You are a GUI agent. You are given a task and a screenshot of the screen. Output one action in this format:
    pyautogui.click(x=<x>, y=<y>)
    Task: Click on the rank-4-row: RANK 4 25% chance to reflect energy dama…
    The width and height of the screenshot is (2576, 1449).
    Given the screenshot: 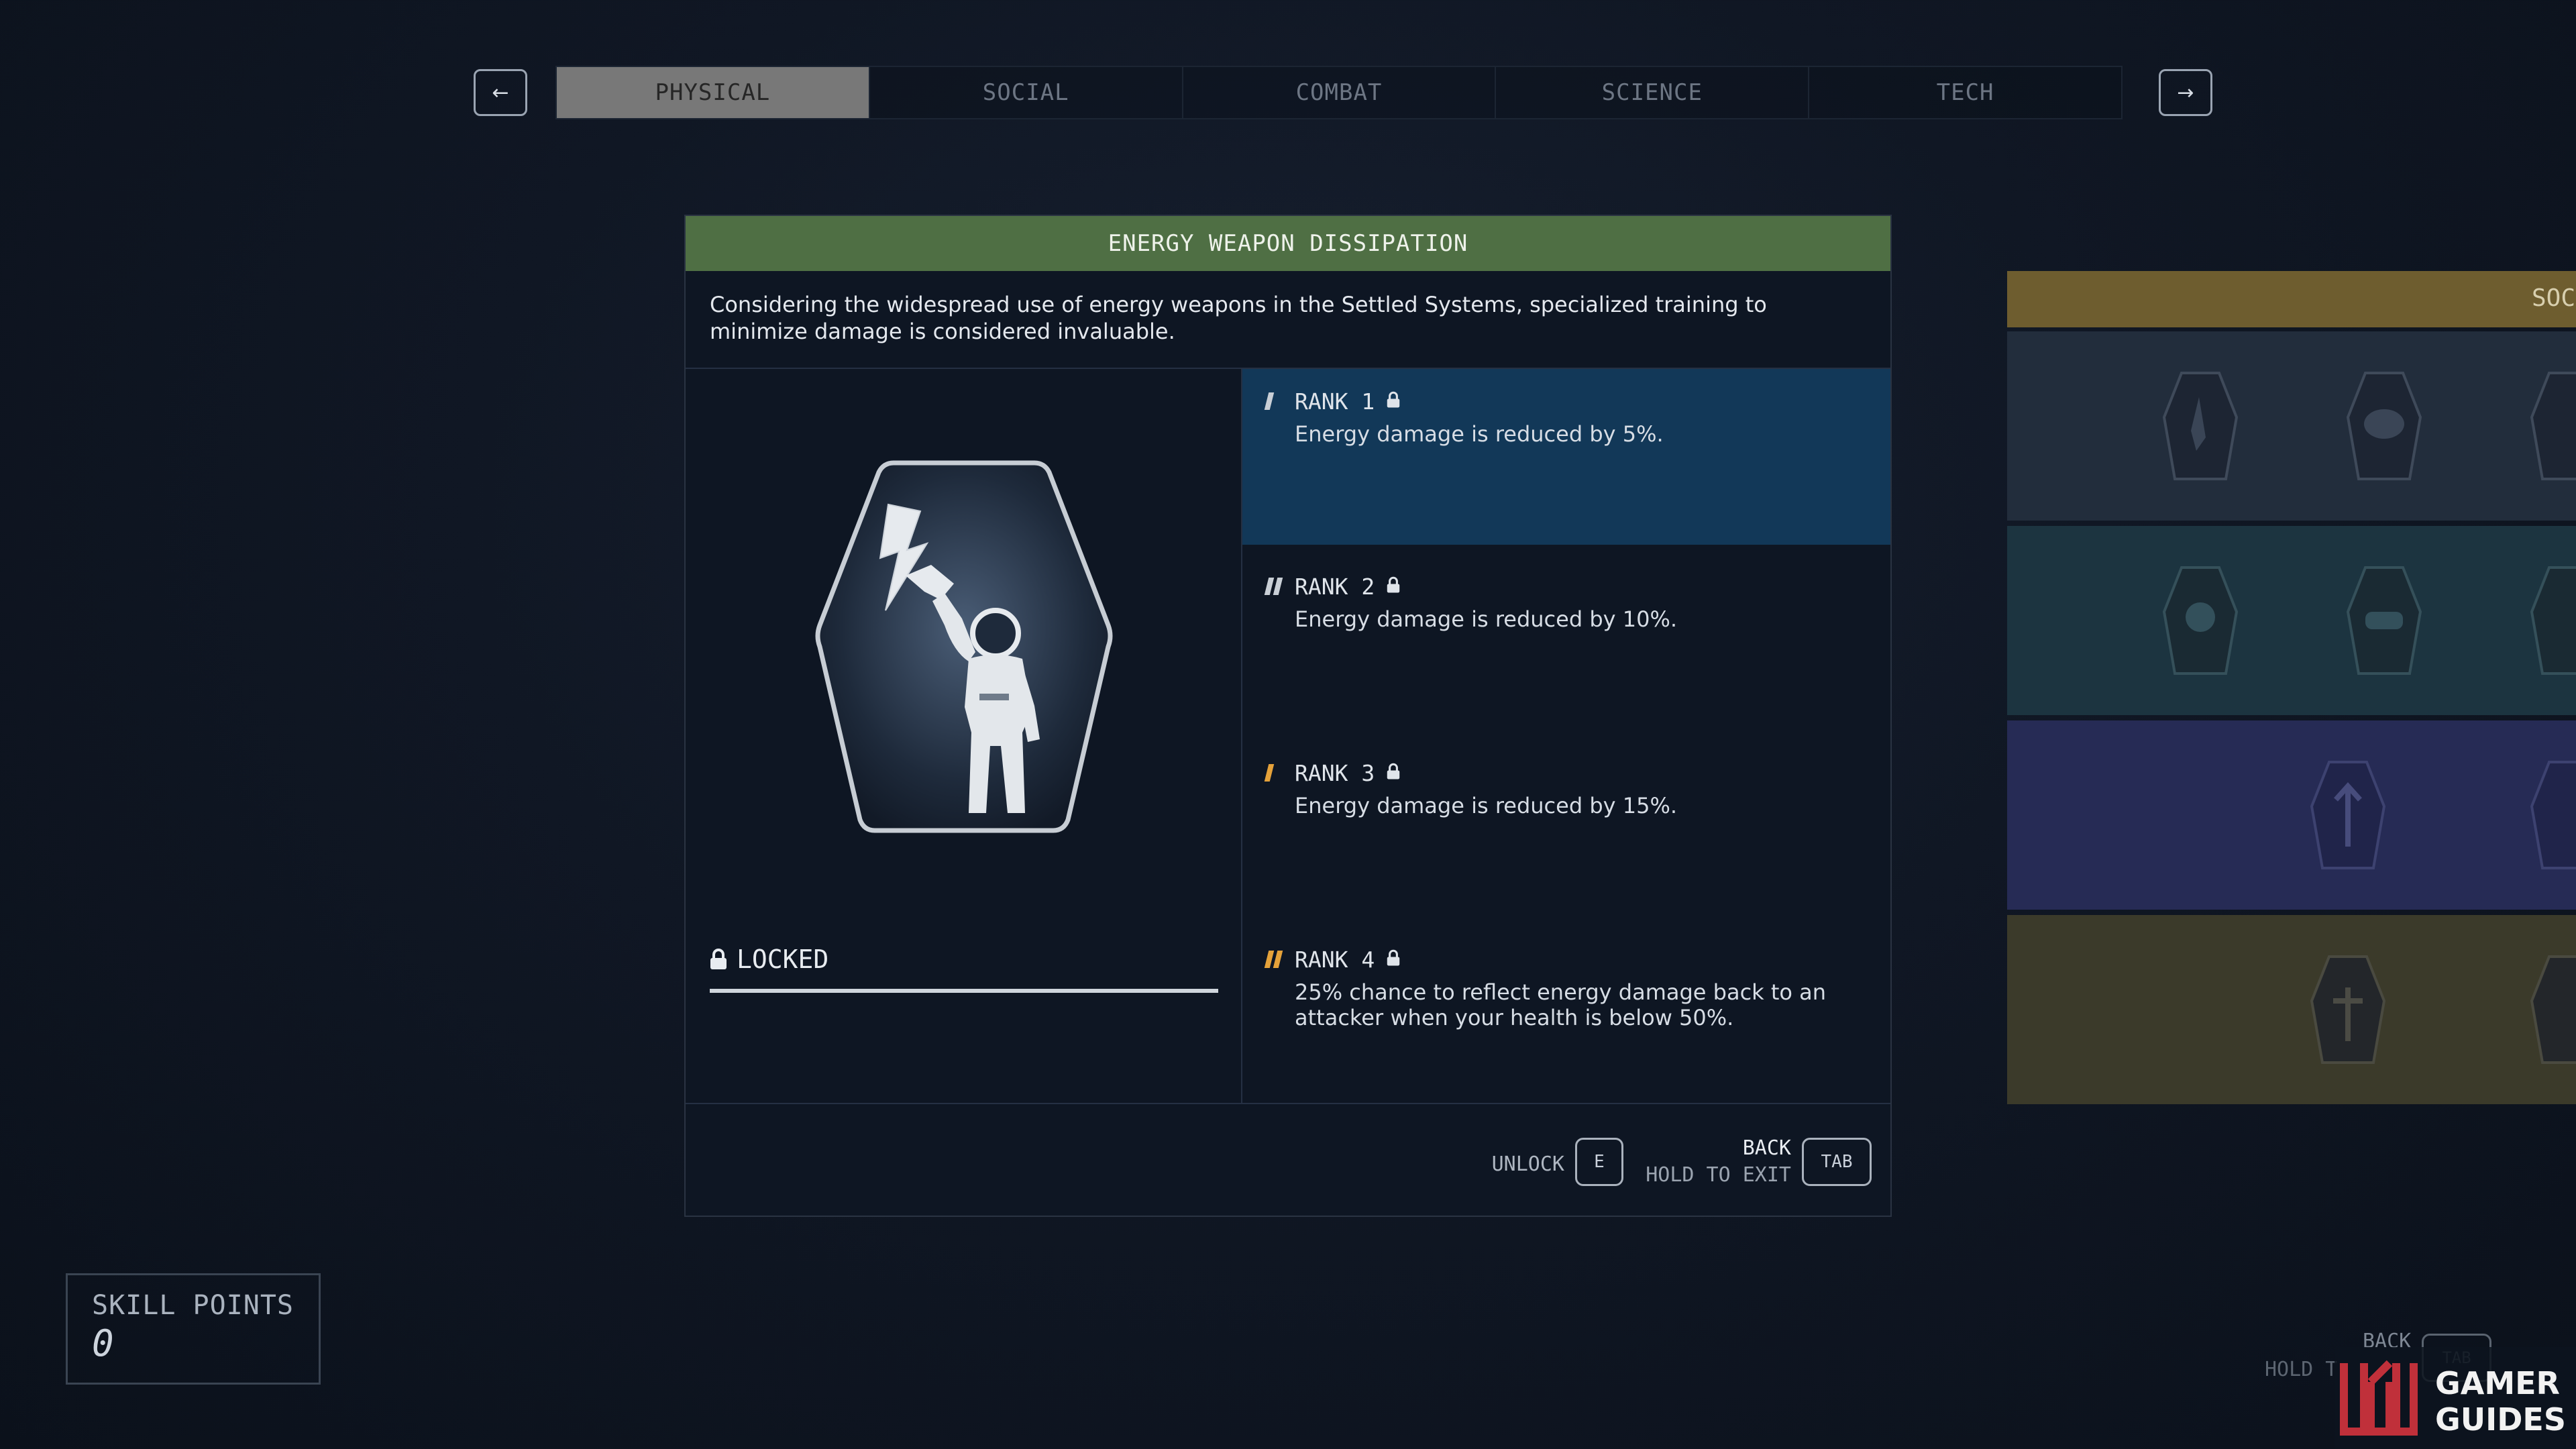 What is the action you would take?
    pyautogui.click(x=1566, y=1015)
    